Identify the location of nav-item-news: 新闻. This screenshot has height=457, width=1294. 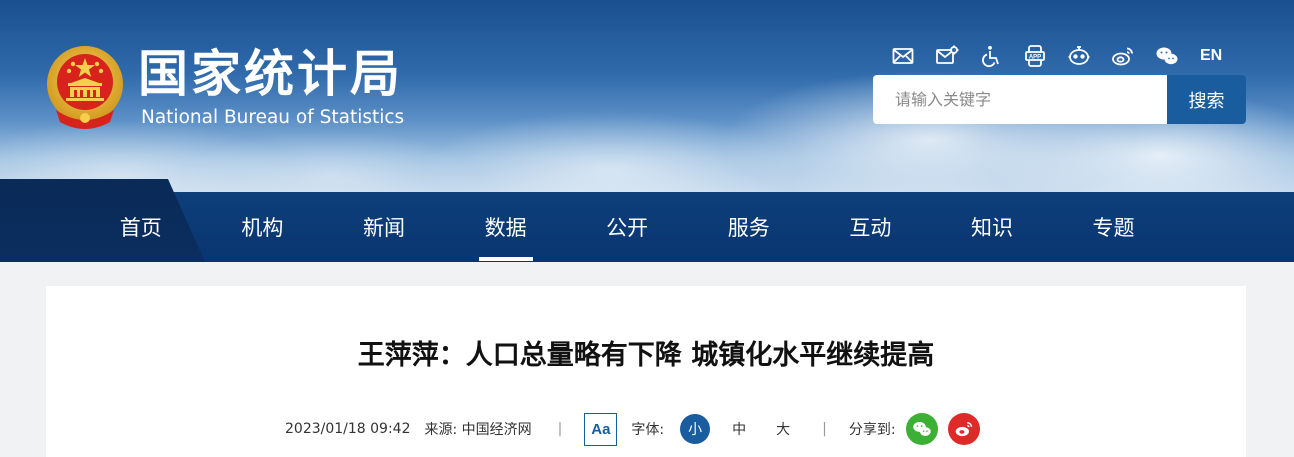
(384, 227).